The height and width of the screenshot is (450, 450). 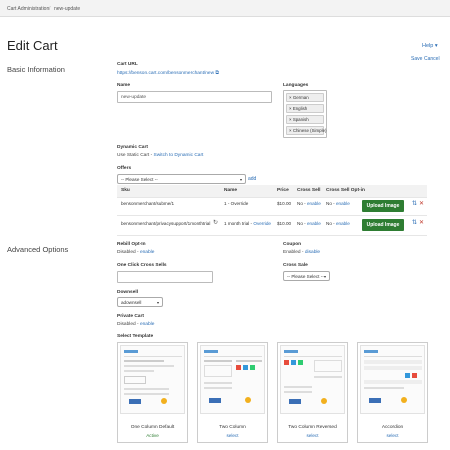 What do you see at coordinates (179, 155) in the screenshot?
I see `switch-dynamic-cart-link: Switch to Dynamic Cart` at bounding box center [179, 155].